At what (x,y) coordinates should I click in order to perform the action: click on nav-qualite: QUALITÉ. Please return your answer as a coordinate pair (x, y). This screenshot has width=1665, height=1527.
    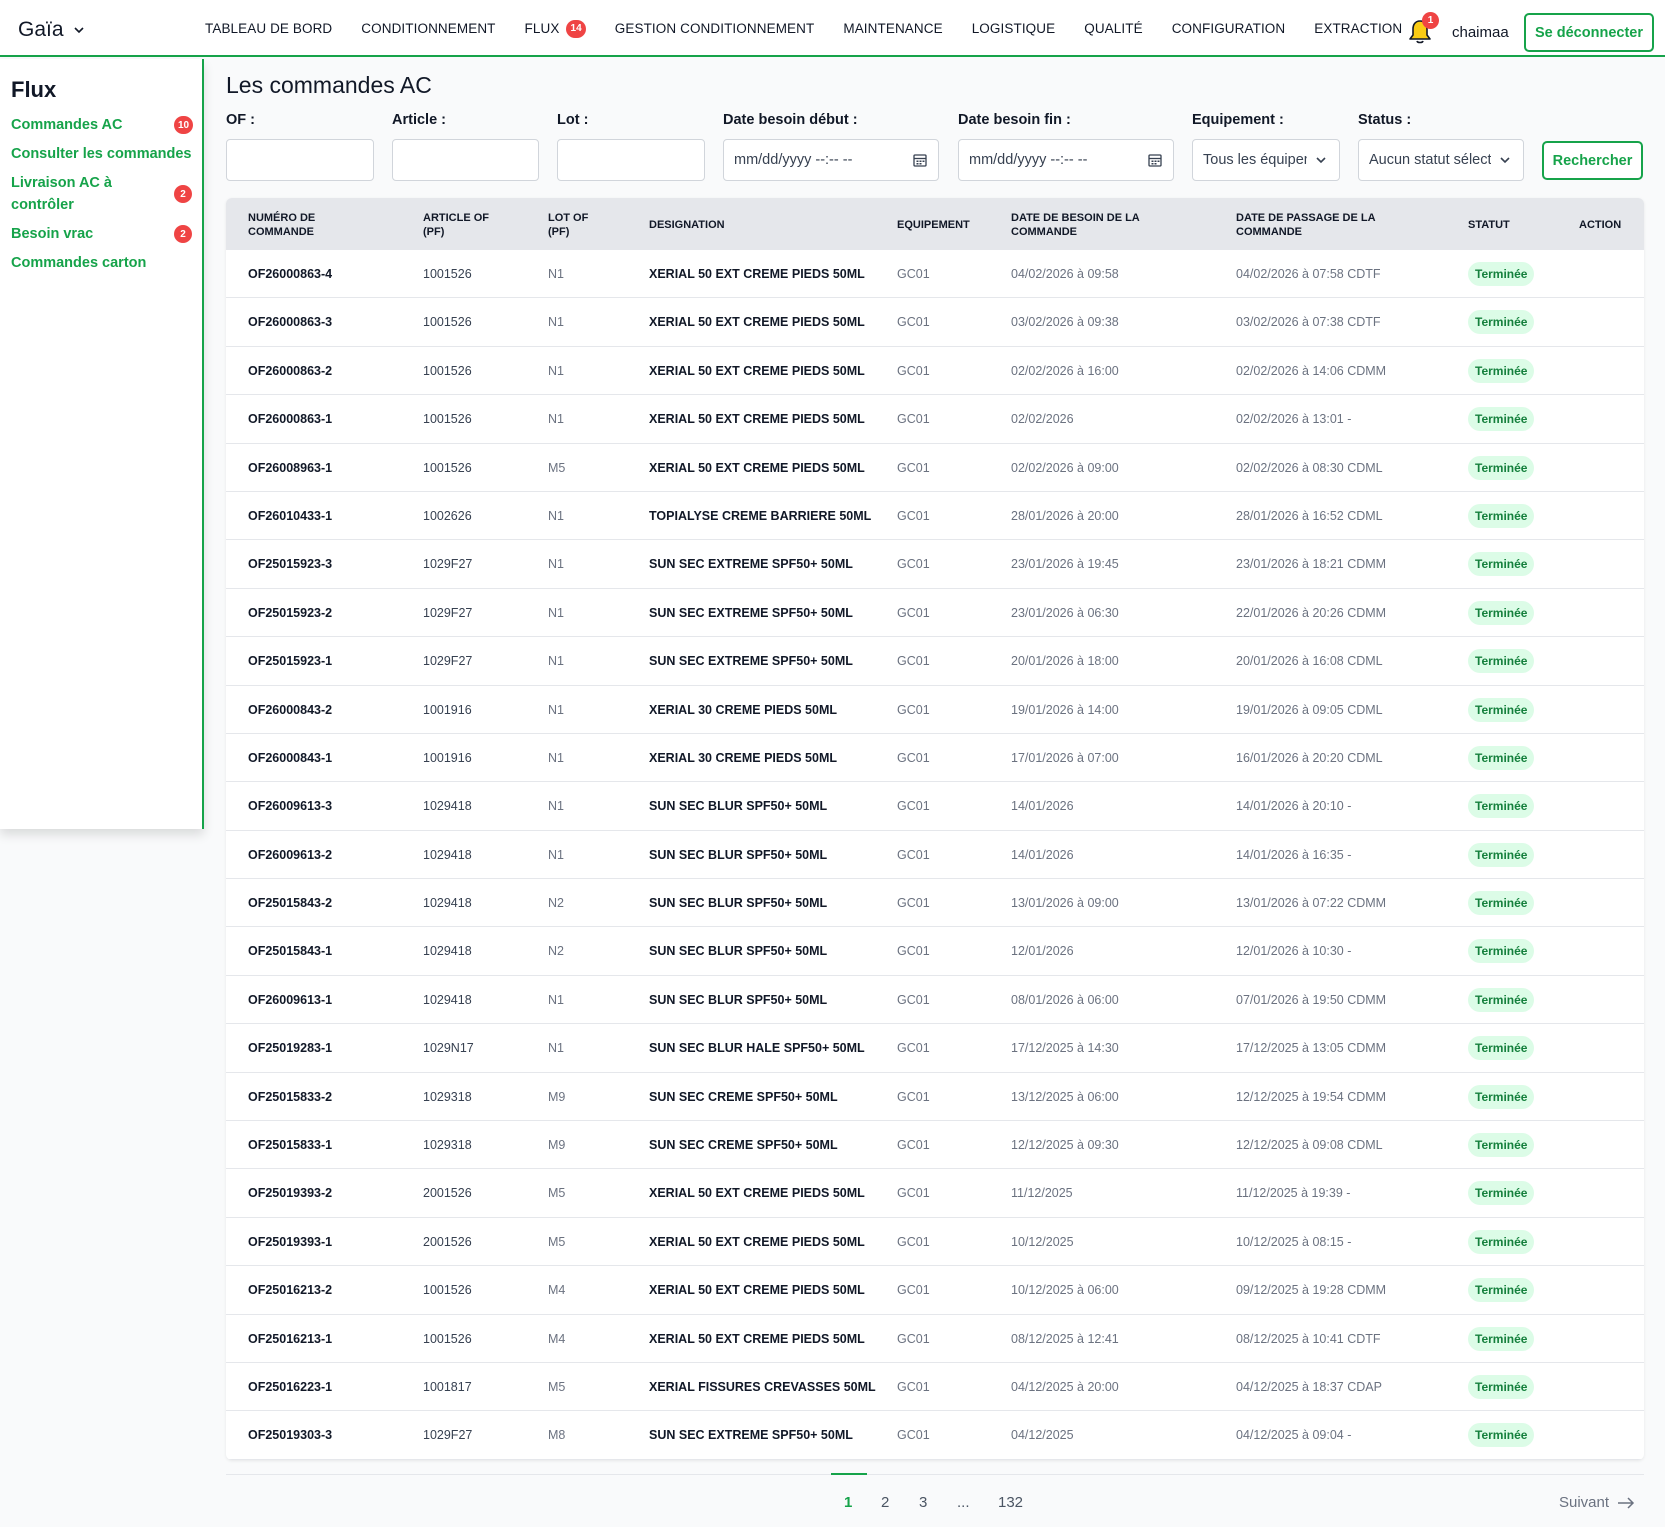
    Looking at the image, I should click on (1113, 28).